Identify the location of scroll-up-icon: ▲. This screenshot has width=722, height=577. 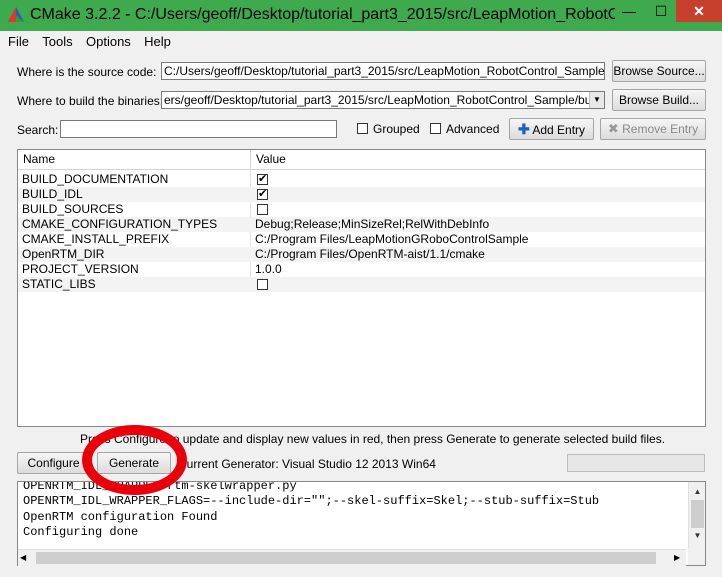
(697, 491).